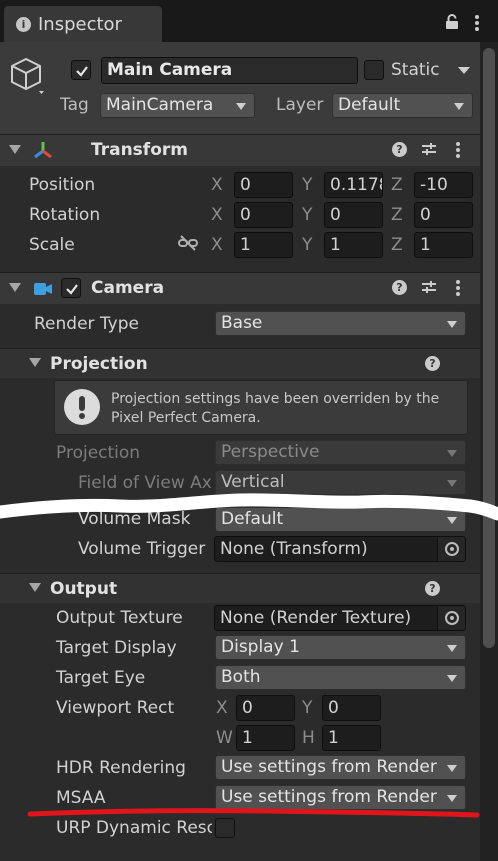 The image size is (498, 861). What do you see at coordinates (142, 549) in the screenshot?
I see `volume-trigger-label: Volume Trigger` at bounding box center [142, 549].